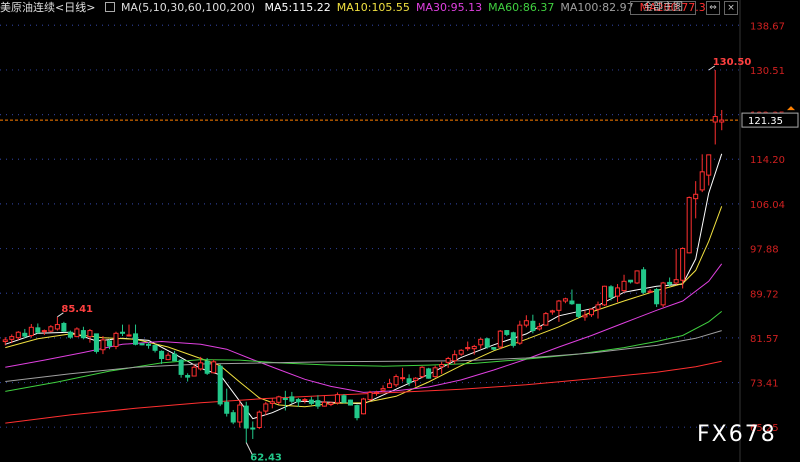  What do you see at coordinates (737, 434) in the screenshot?
I see `watermark: FX678` at bounding box center [737, 434].